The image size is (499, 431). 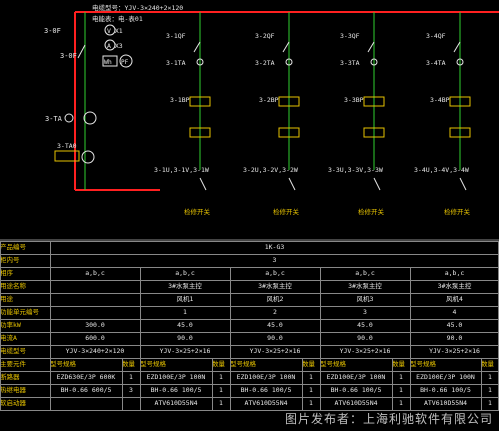 What do you see at coordinates (440, 100) in the screenshot?
I see `branch-relay-tag: 3-4BP` at bounding box center [440, 100].